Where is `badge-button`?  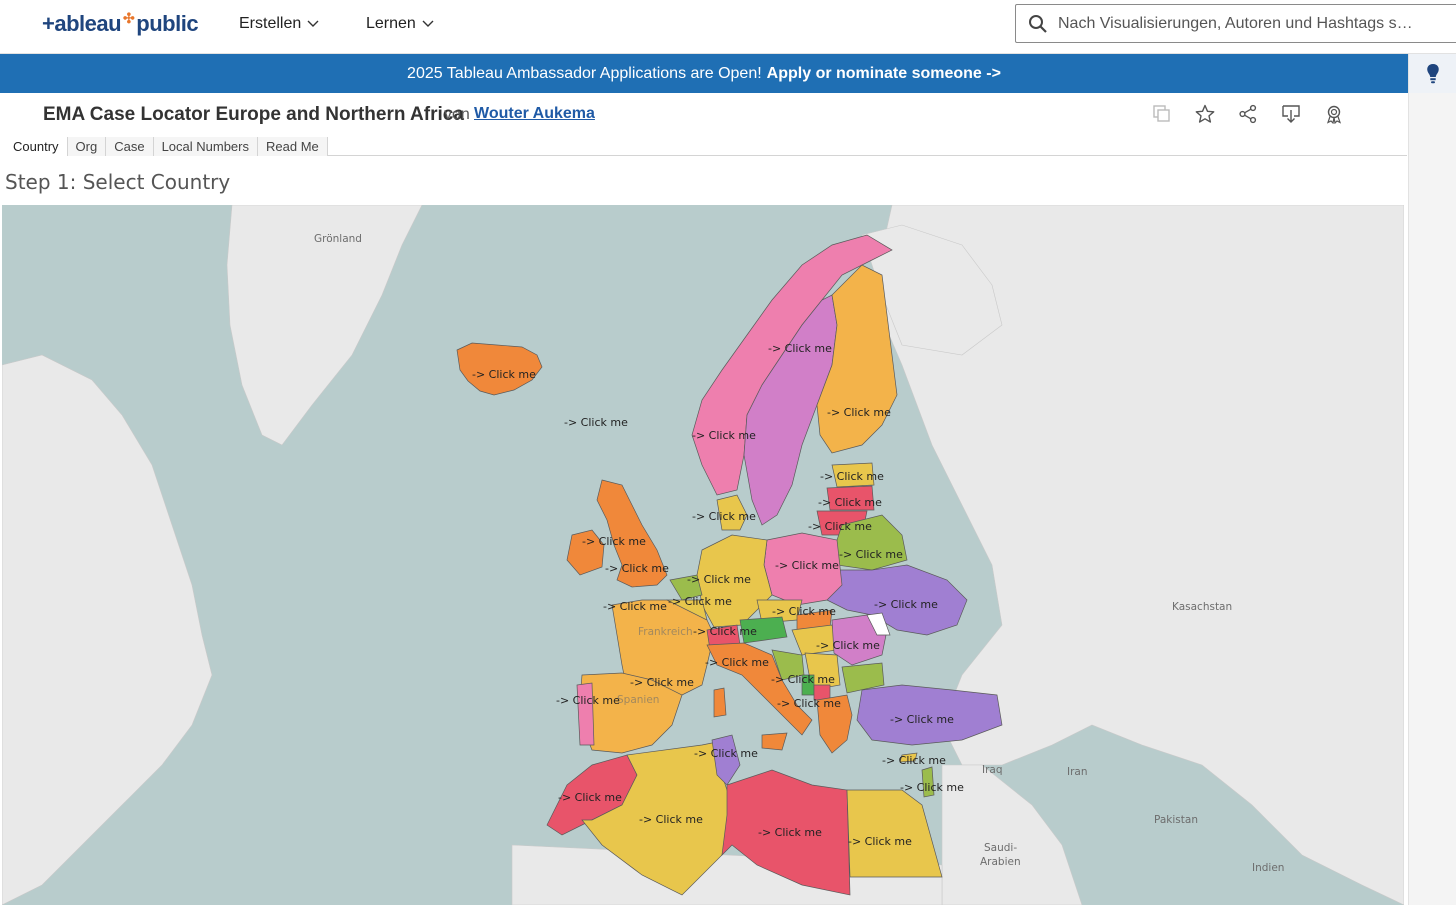
badge-button is located at coordinates (1334, 114).